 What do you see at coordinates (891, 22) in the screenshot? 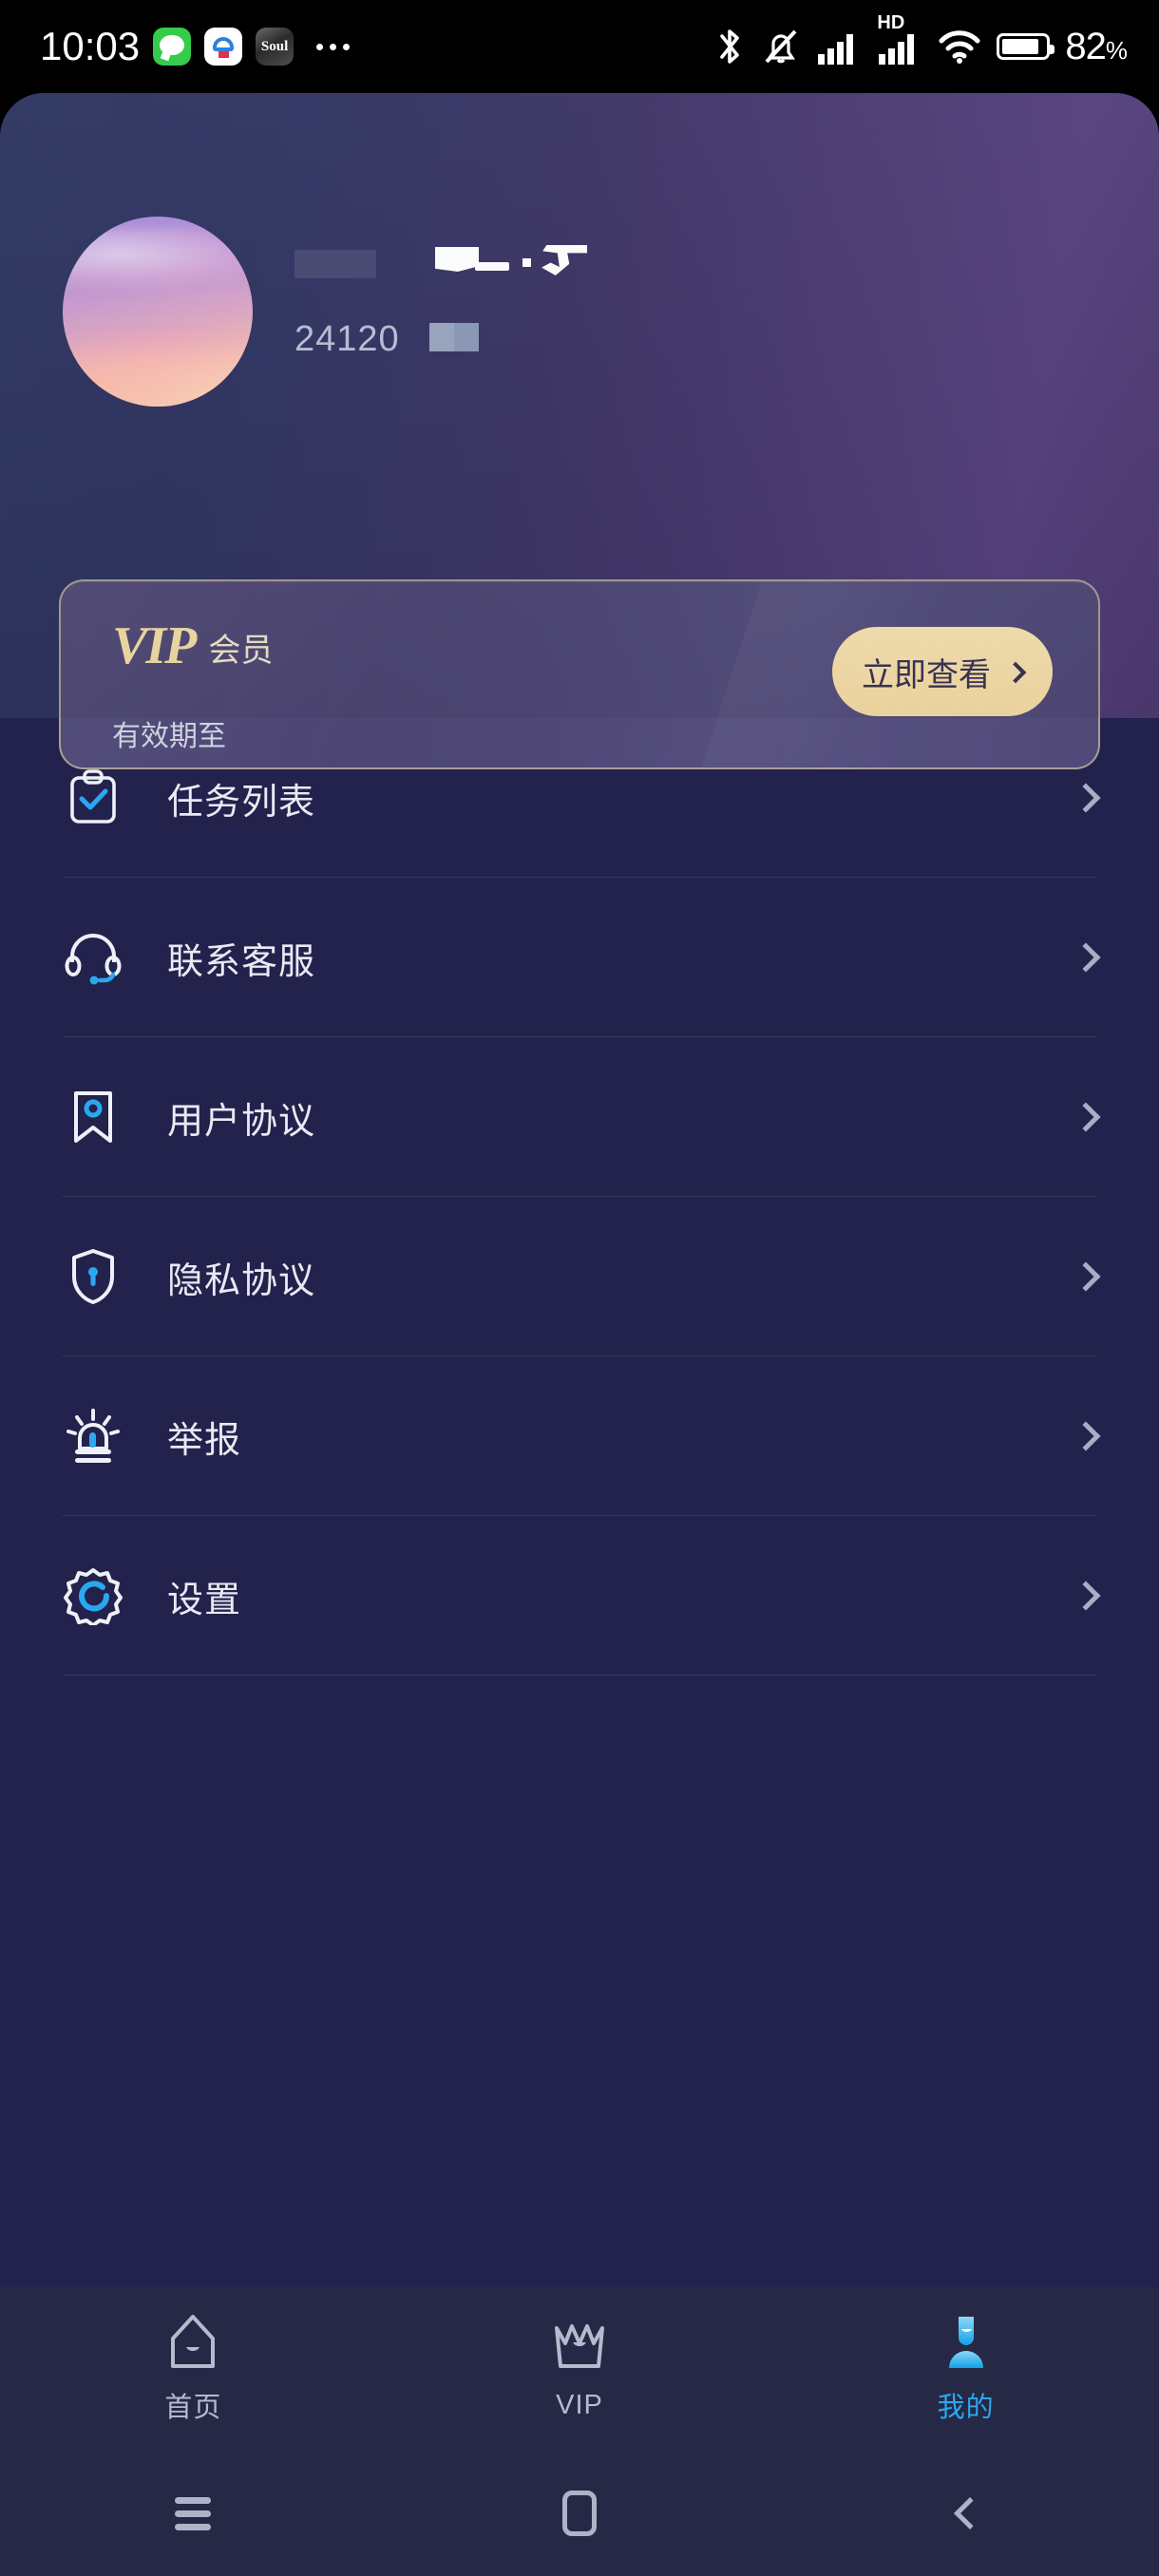
I see `hd-label: HD` at bounding box center [891, 22].